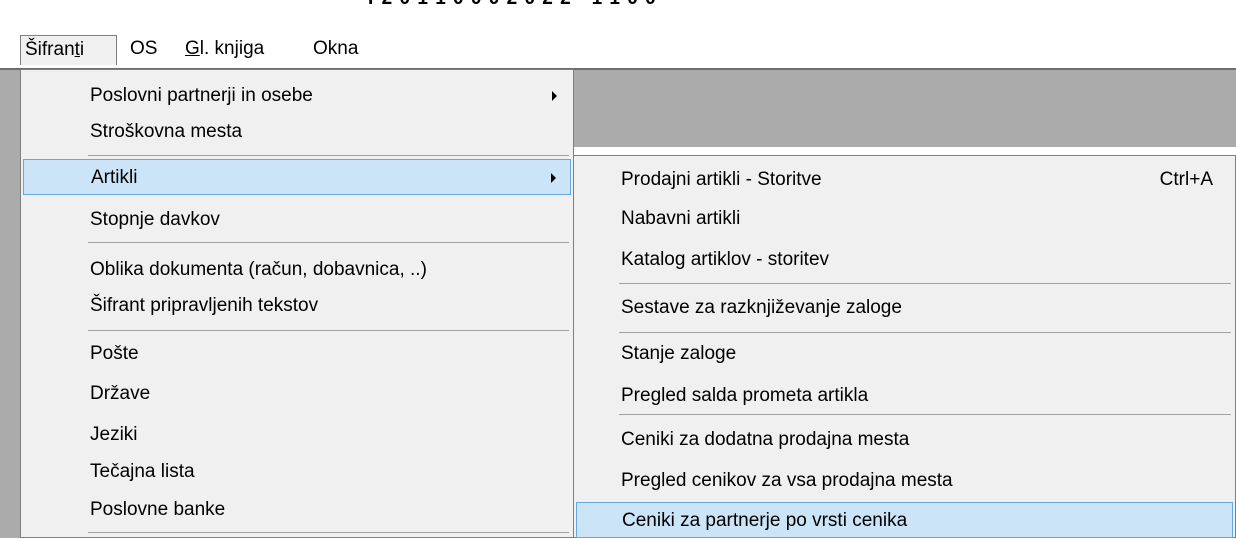 The height and width of the screenshot is (539, 1236). I want to click on menu-item-oblika-dokumenta: Oblika dokumenta (račun, dobavnica, ..), so click(297, 270).